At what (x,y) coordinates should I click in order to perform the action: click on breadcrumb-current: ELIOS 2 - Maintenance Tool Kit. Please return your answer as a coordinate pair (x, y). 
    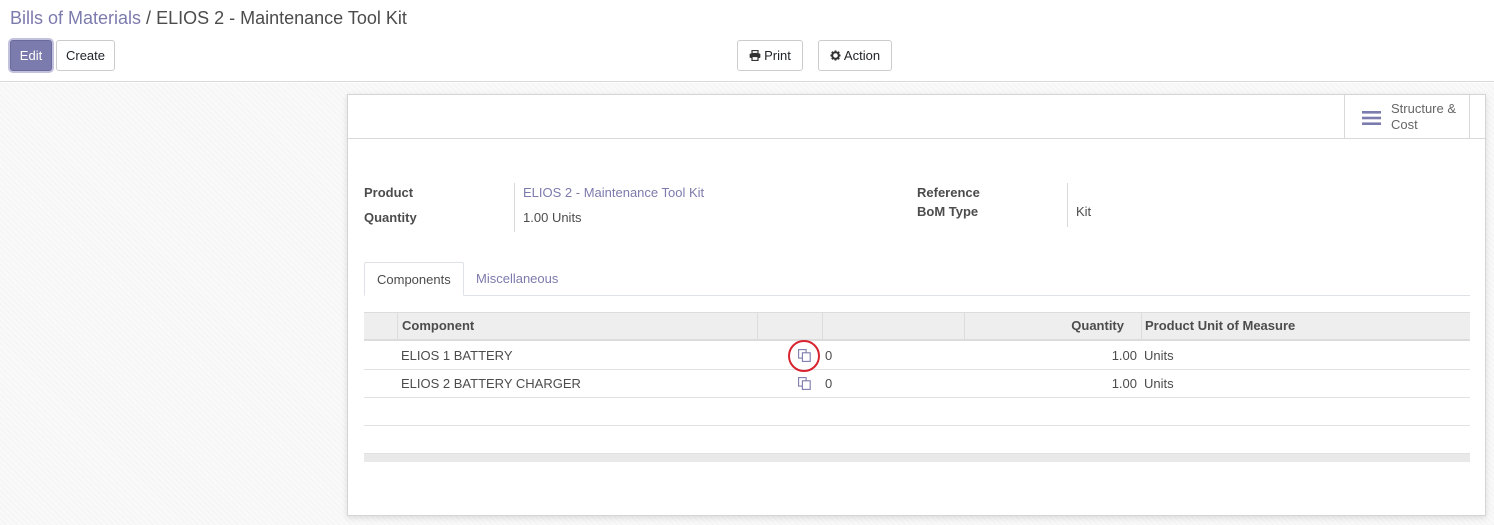
    Looking at the image, I should click on (281, 18).